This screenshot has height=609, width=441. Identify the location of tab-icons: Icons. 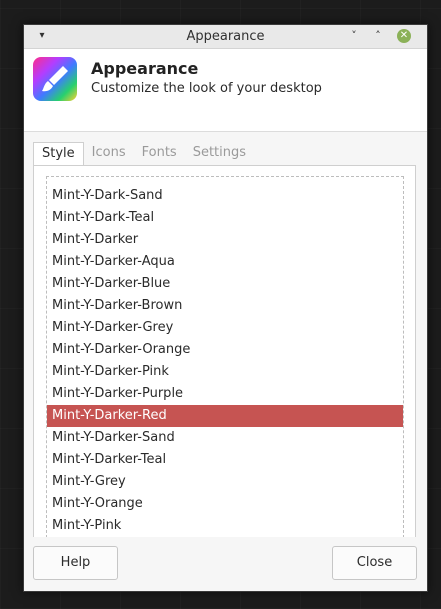
(109, 154).